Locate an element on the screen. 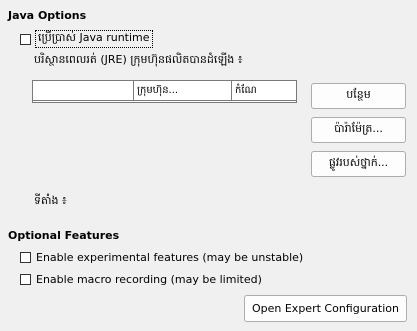 This screenshot has height=331, width=417. jre-column-select is located at coordinates (83, 90).